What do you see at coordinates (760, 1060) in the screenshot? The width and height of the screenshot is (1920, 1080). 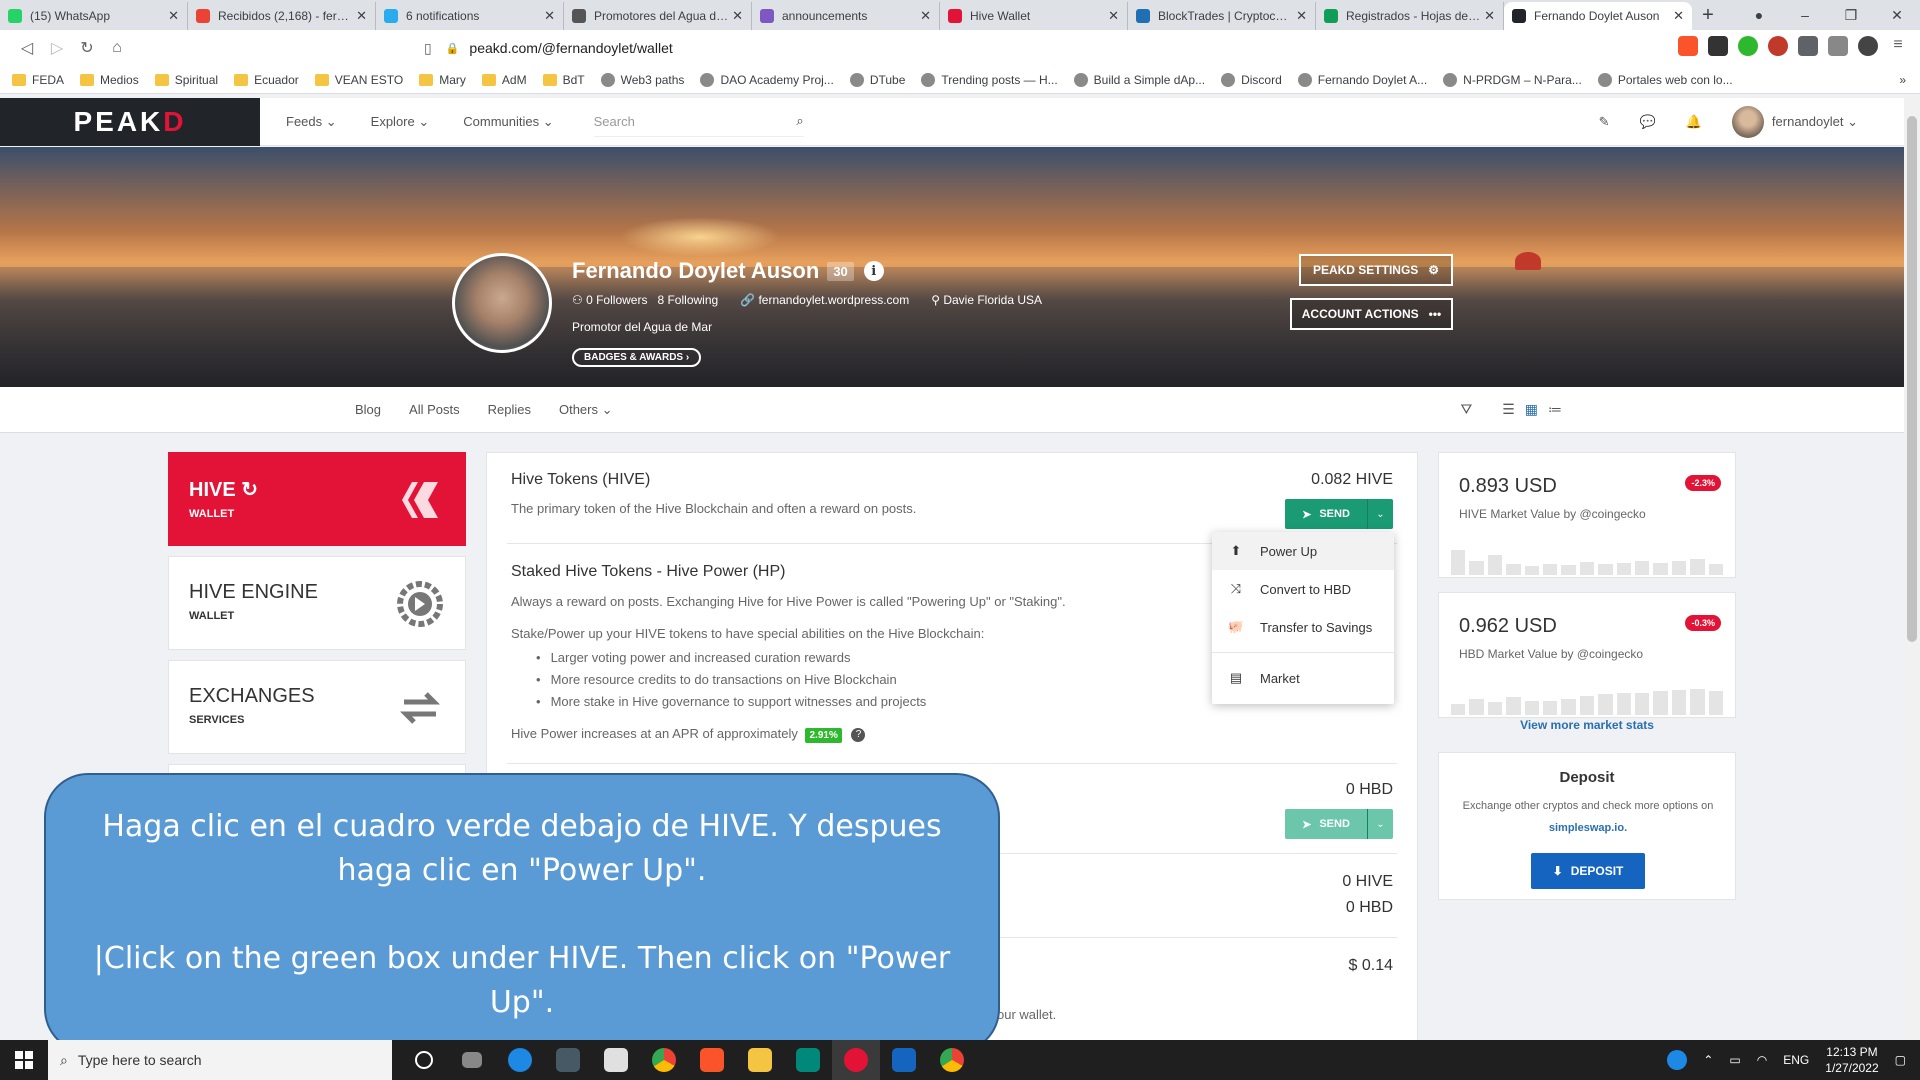 I see `file-explorer-icon` at bounding box center [760, 1060].